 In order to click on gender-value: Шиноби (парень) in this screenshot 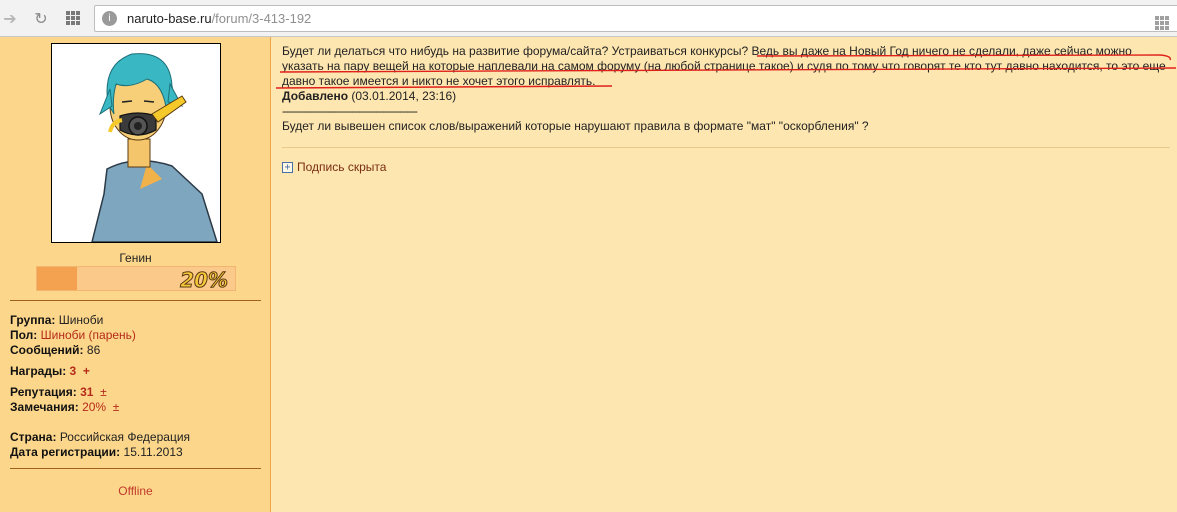, I will do `click(88, 335)`.